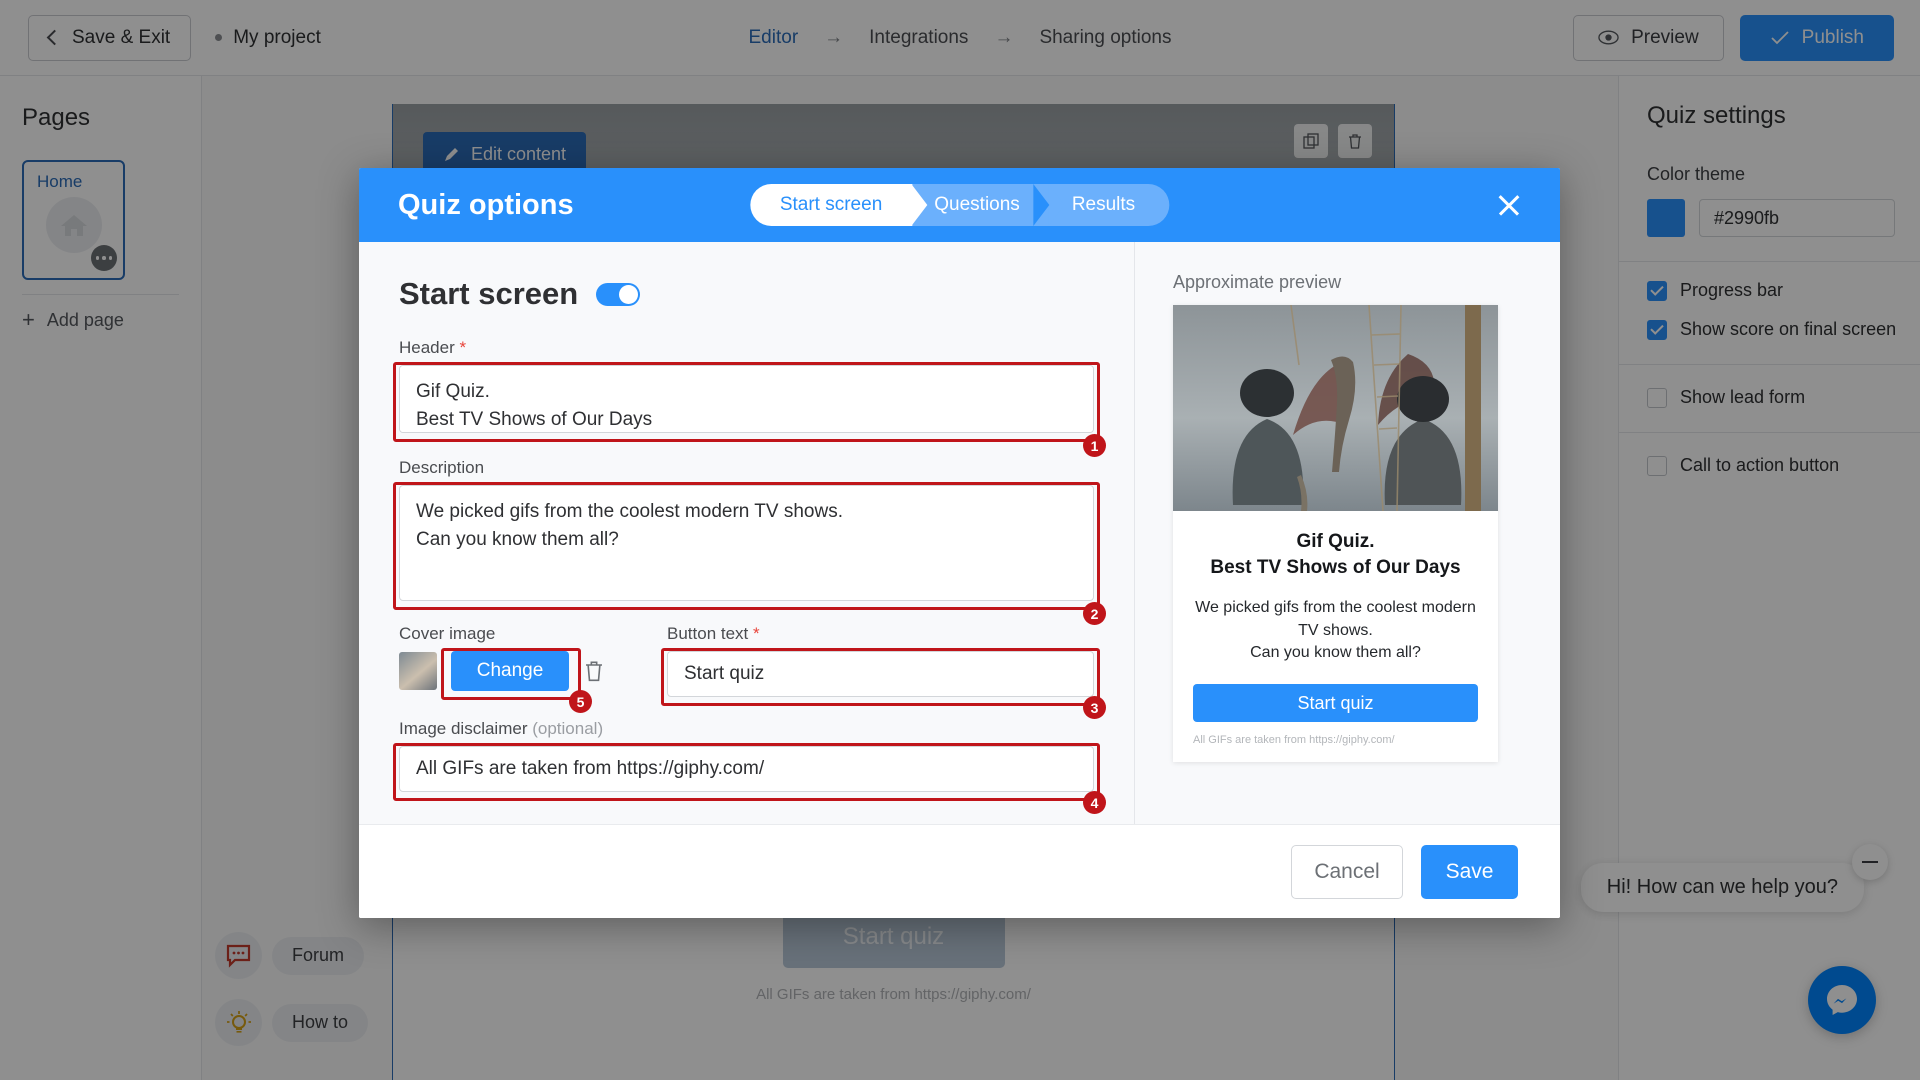 The image size is (1920, 1080). What do you see at coordinates (708, 633) in the screenshot?
I see `label-text: Button text` at bounding box center [708, 633].